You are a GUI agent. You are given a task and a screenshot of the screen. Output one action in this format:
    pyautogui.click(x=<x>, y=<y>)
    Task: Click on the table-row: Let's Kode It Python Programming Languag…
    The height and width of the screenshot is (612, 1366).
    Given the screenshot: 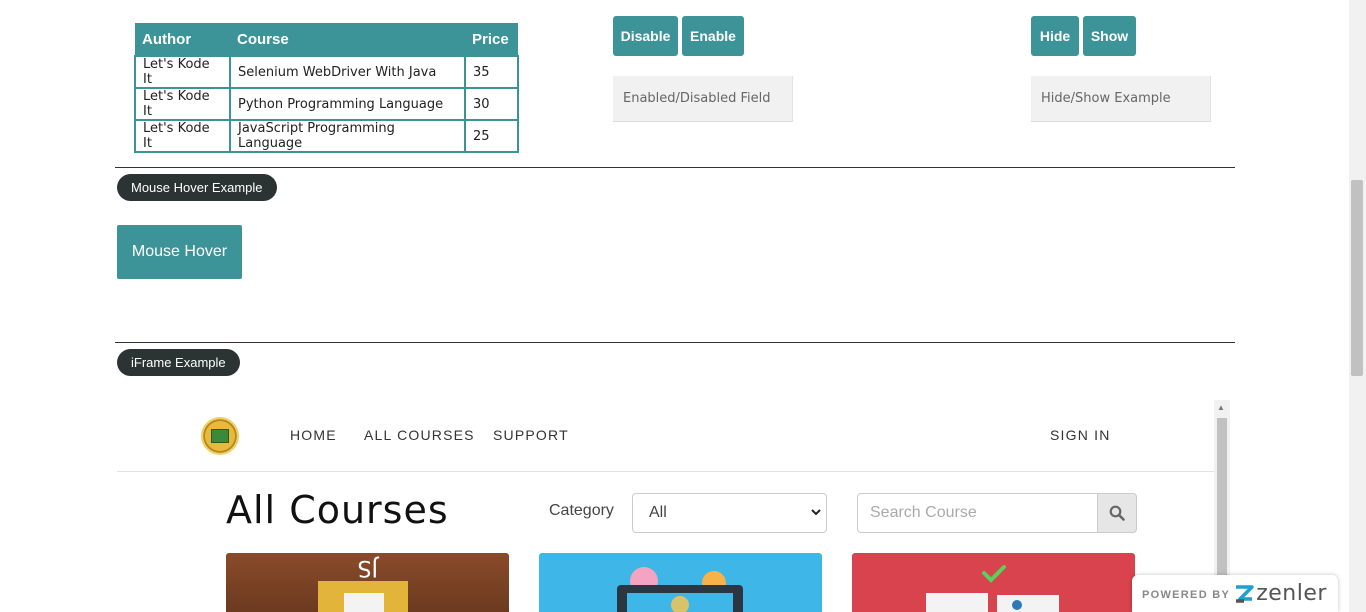 What is the action you would take?
    pyautogui.click(x=326, y=104)
    